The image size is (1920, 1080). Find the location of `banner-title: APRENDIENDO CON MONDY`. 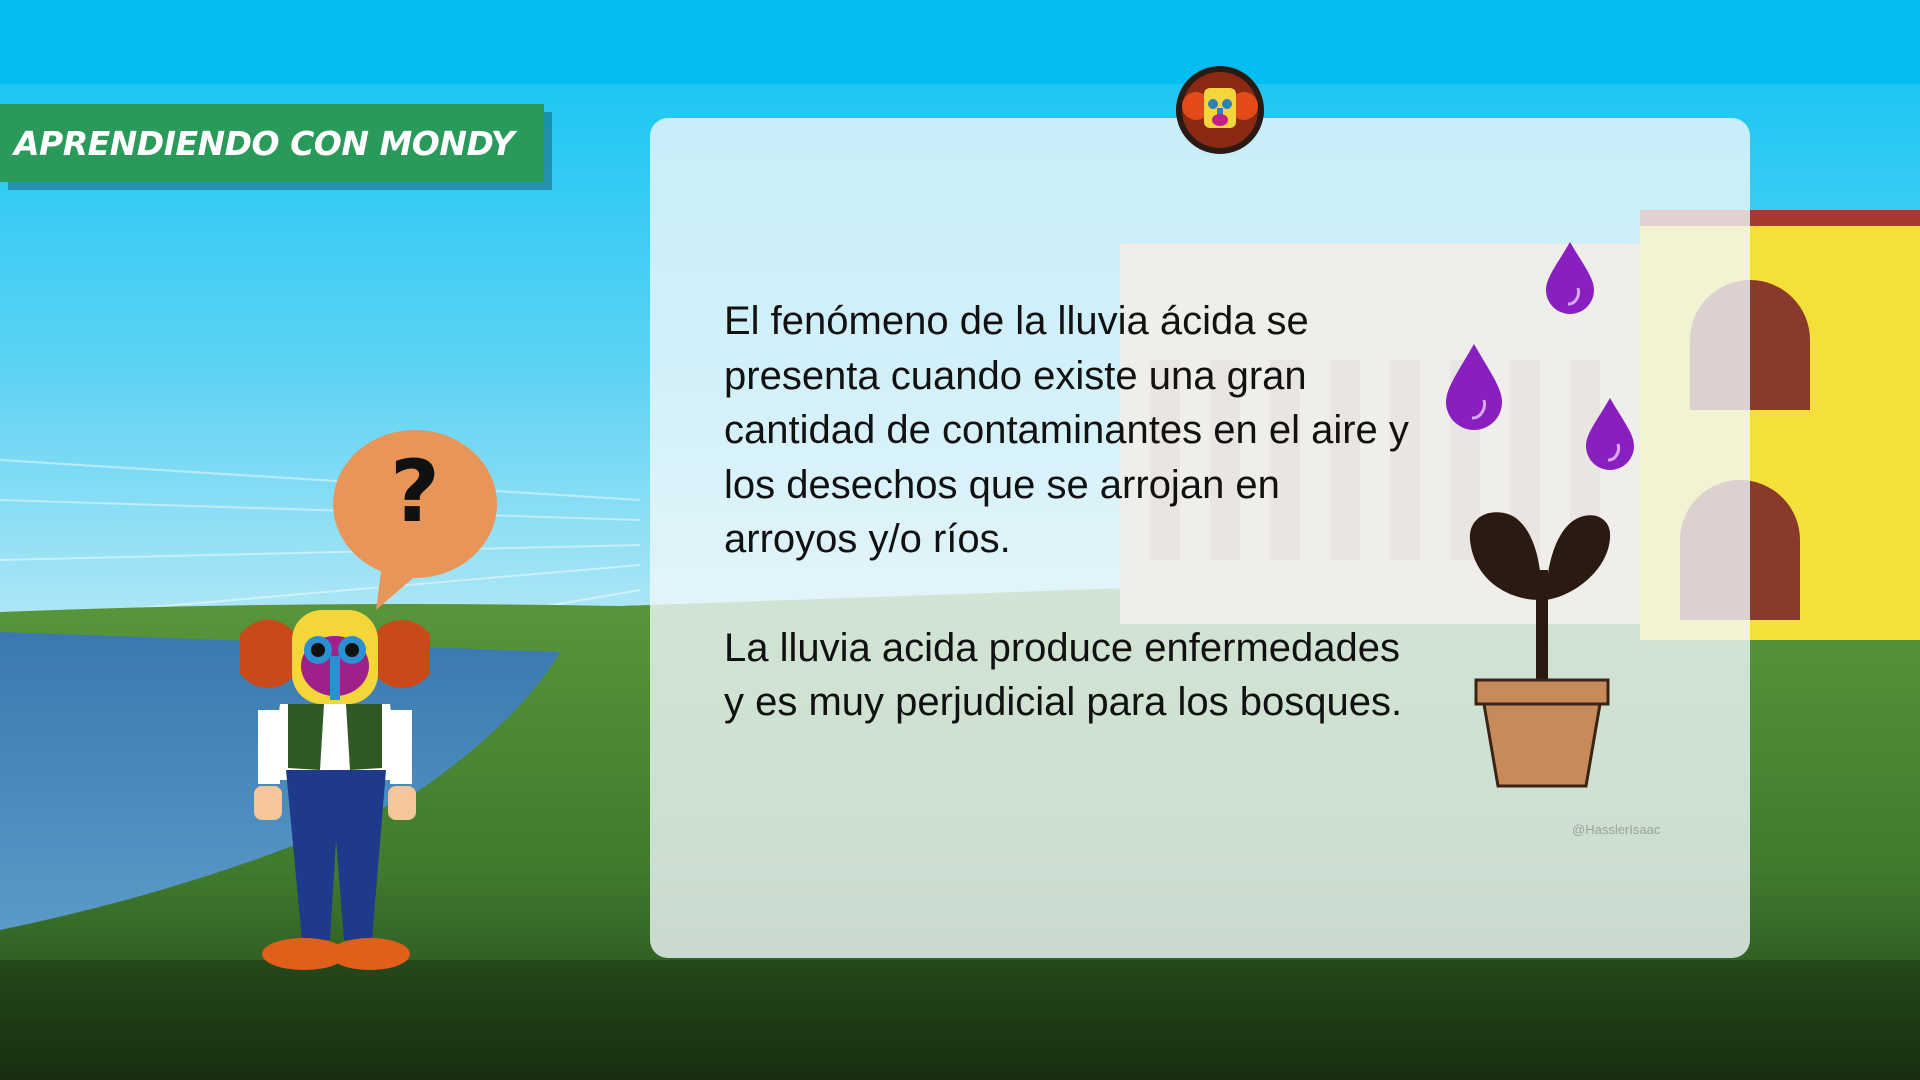

banner-title: APRENDIENDO CON MONDY is located at coordinates (264, 143).